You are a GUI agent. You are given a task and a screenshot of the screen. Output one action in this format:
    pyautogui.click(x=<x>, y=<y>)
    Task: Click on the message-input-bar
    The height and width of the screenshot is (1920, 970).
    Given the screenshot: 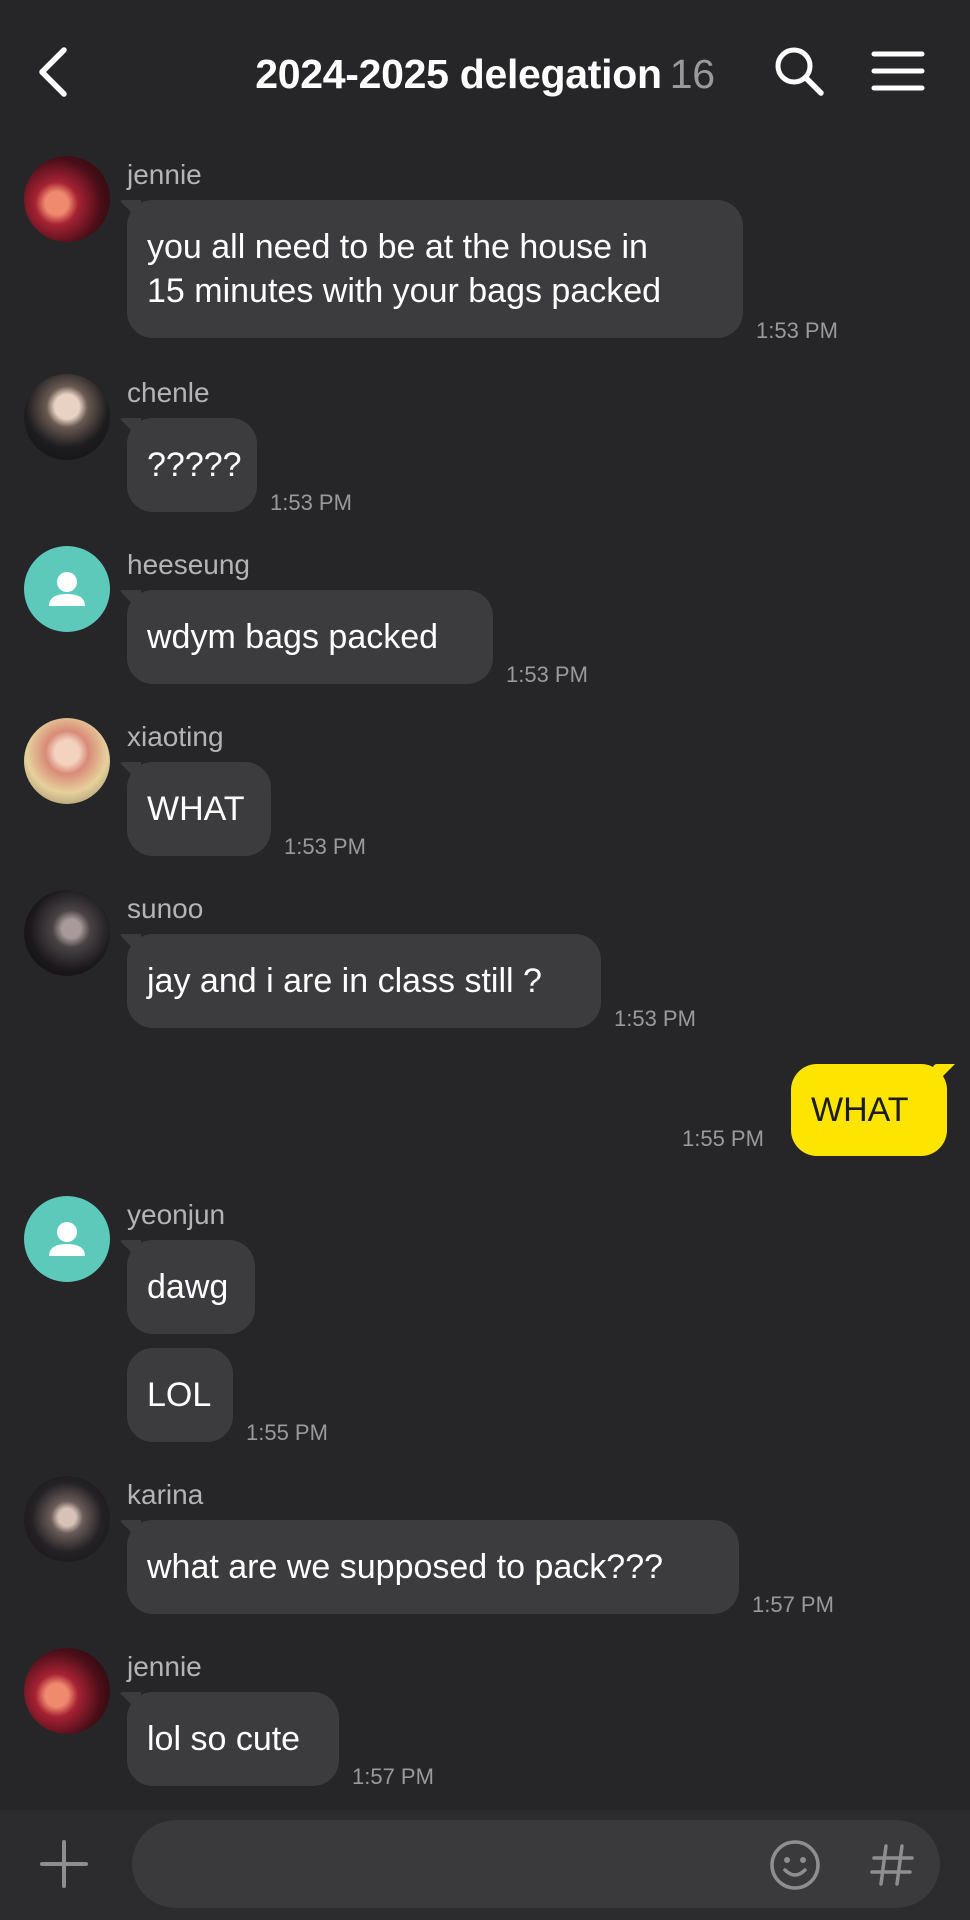 What is the action you would take?
    pyautogui.click(x=485, y=1865)
    